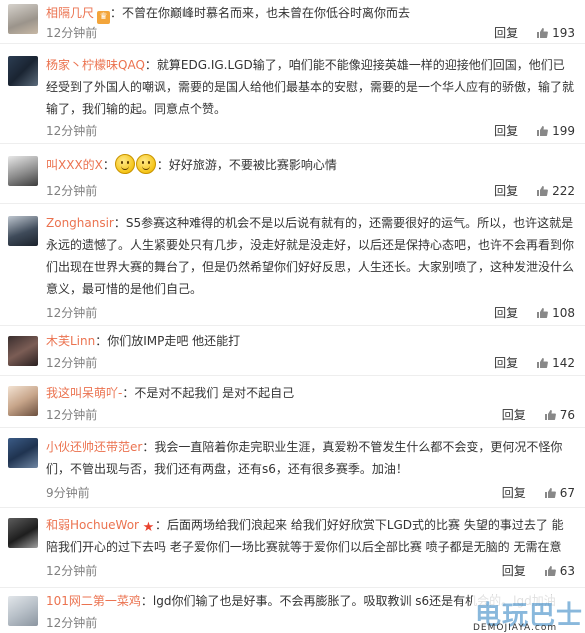 This screenshot has height=633, width=585. I want to click on site-watermark: 电玩巴士 DEMOJIAYA.com, so click(529, 614).